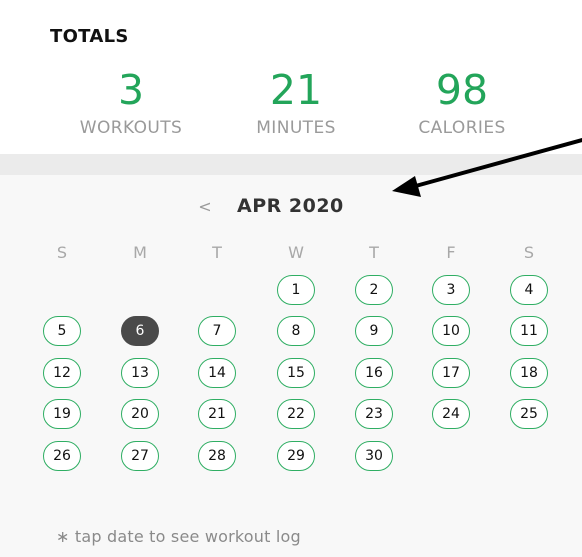 This screenshot has height=557, width=582. I want to click on calendar-day-26: 26, so click(62, 456).